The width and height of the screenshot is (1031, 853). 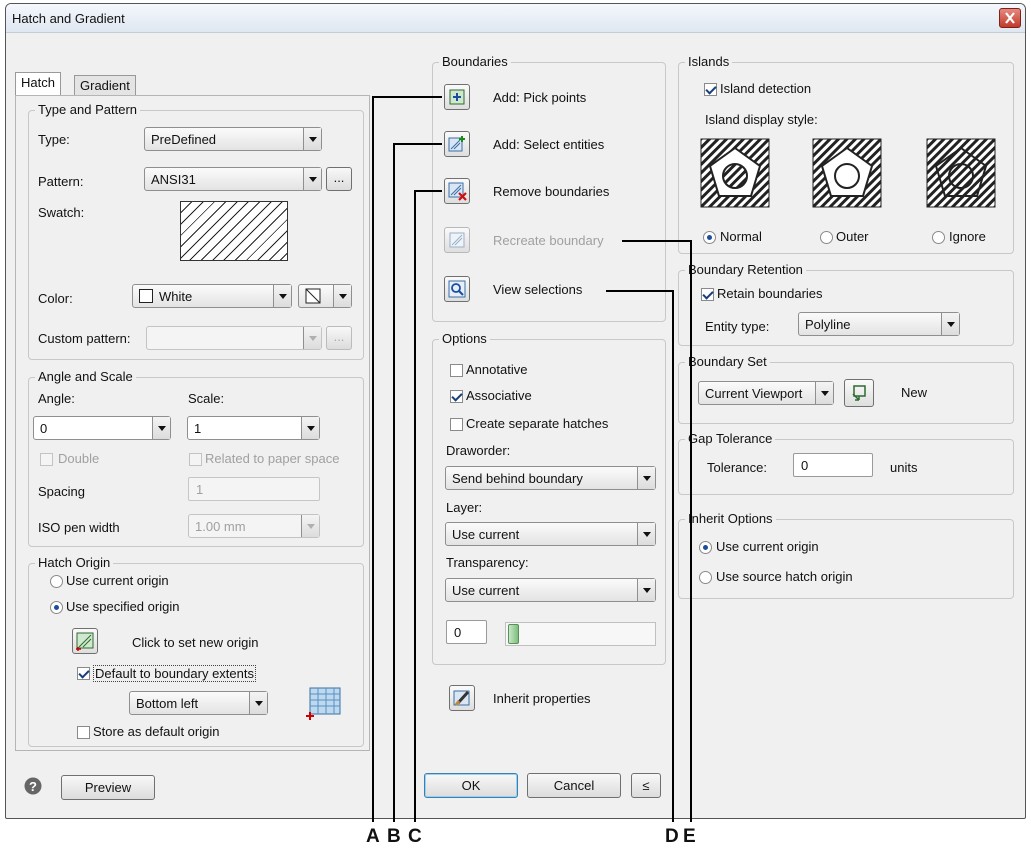 What do you see at coordinates (457, 191) in the screenshot?
I see `remove-boundaries-button` at bounding box center [457, 191].